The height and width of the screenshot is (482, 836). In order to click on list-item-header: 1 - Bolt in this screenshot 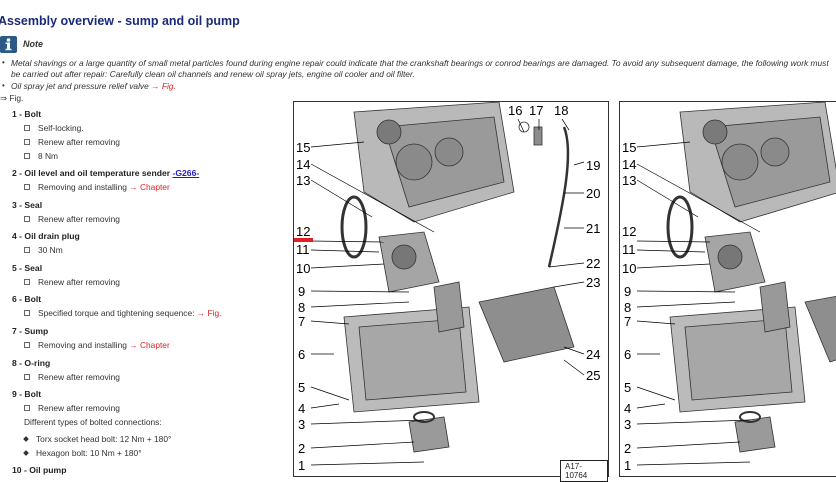, I will do `click(26, 114)`.